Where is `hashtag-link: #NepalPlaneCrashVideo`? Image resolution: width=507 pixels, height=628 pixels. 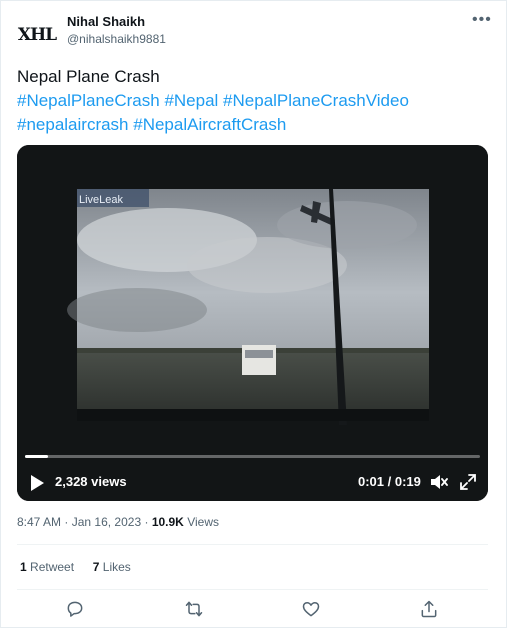 hashtag-link: #NepalPlaneCrashVideo is located at coordinates (316, 100).